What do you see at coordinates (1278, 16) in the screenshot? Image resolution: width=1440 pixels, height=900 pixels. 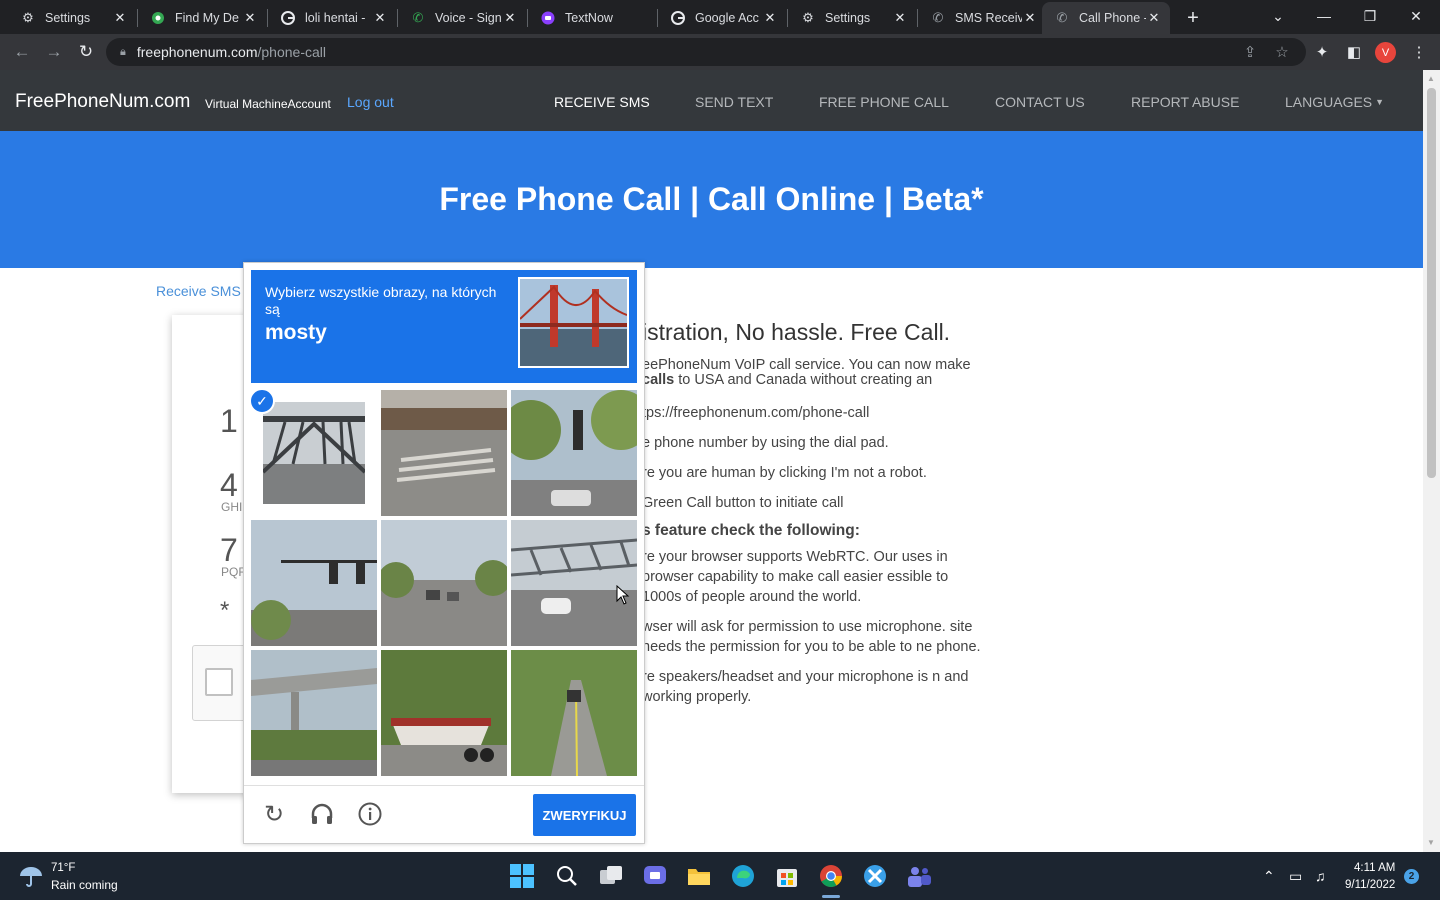 I see `tab-search-chevron-icon: ⌄` at bounding box center [1278, 16].